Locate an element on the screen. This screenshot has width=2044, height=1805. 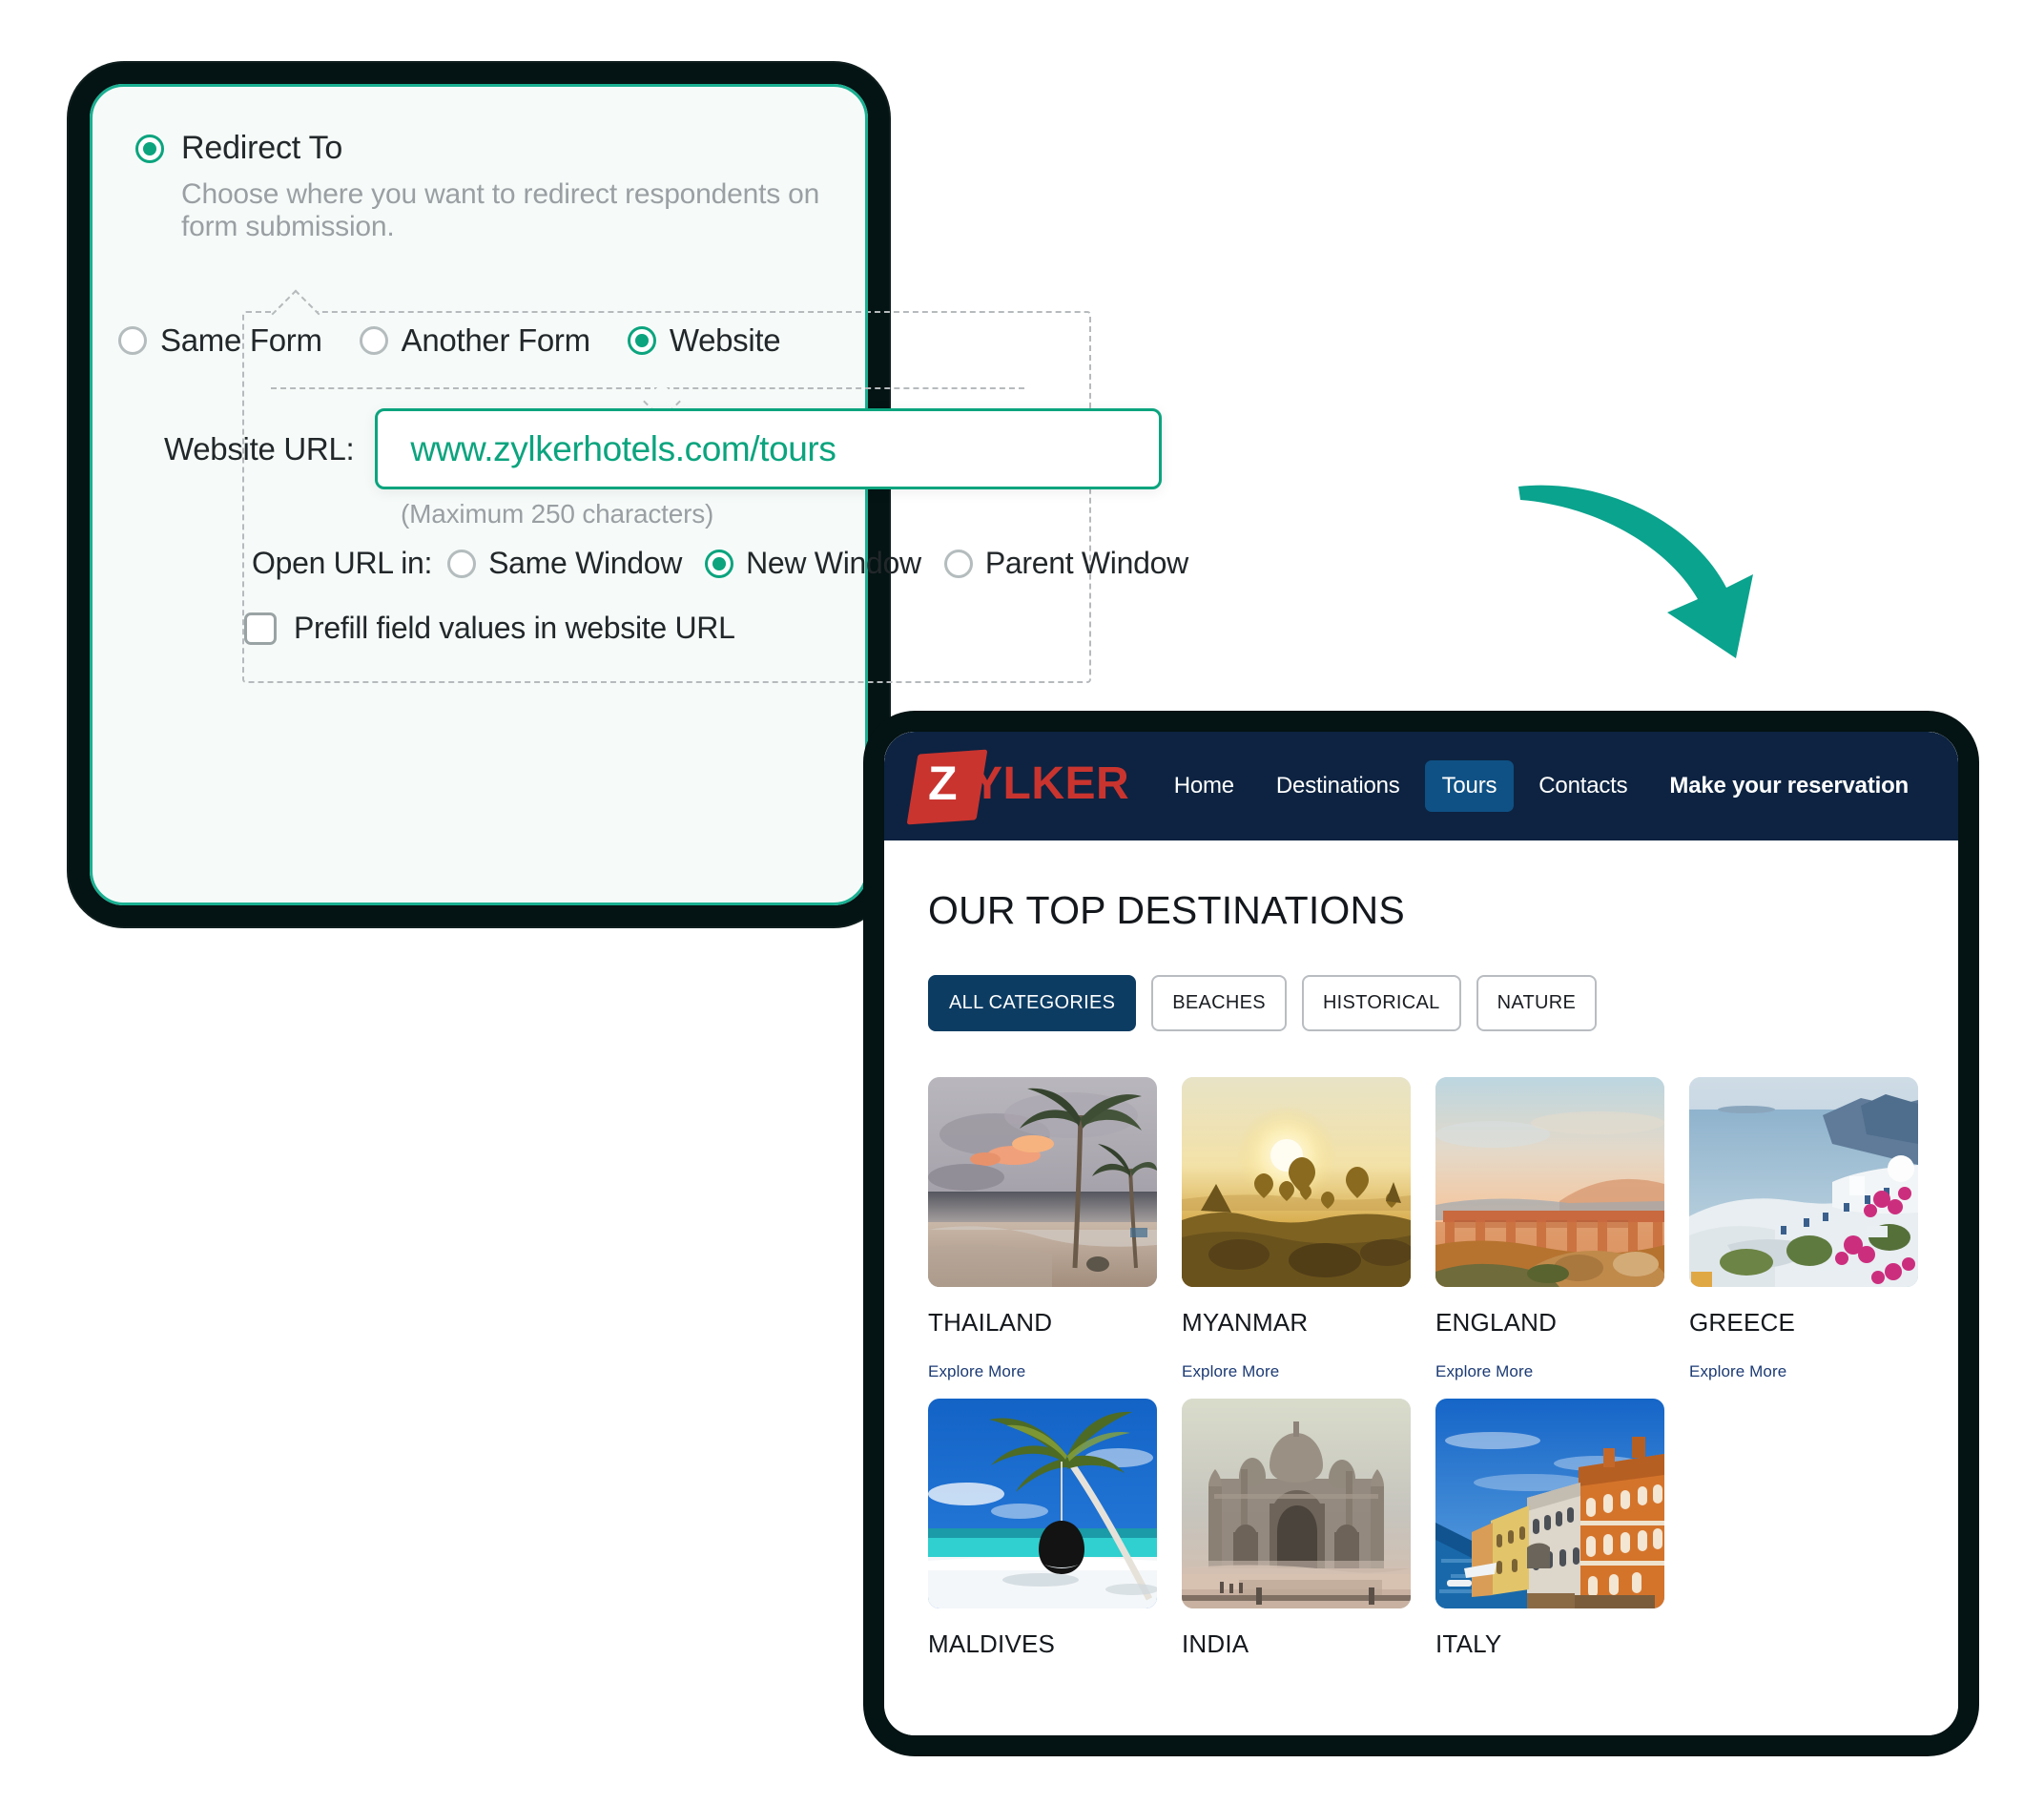
destination-card: GREECE Explore More is located at coordinates (1803, 1229).